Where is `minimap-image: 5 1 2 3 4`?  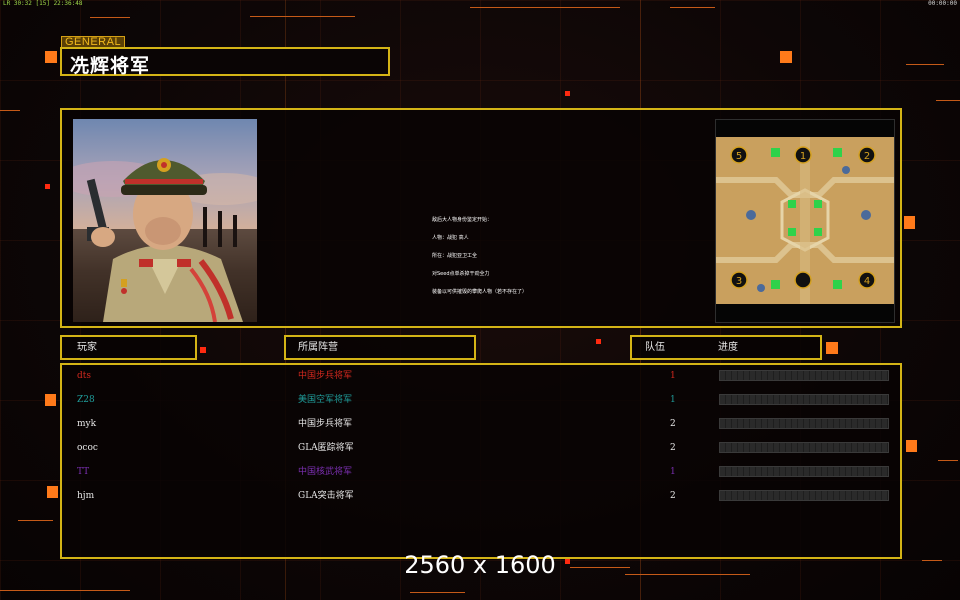
minimap-image: 5 1 2 3 4 is located at coordinates (805, 220).